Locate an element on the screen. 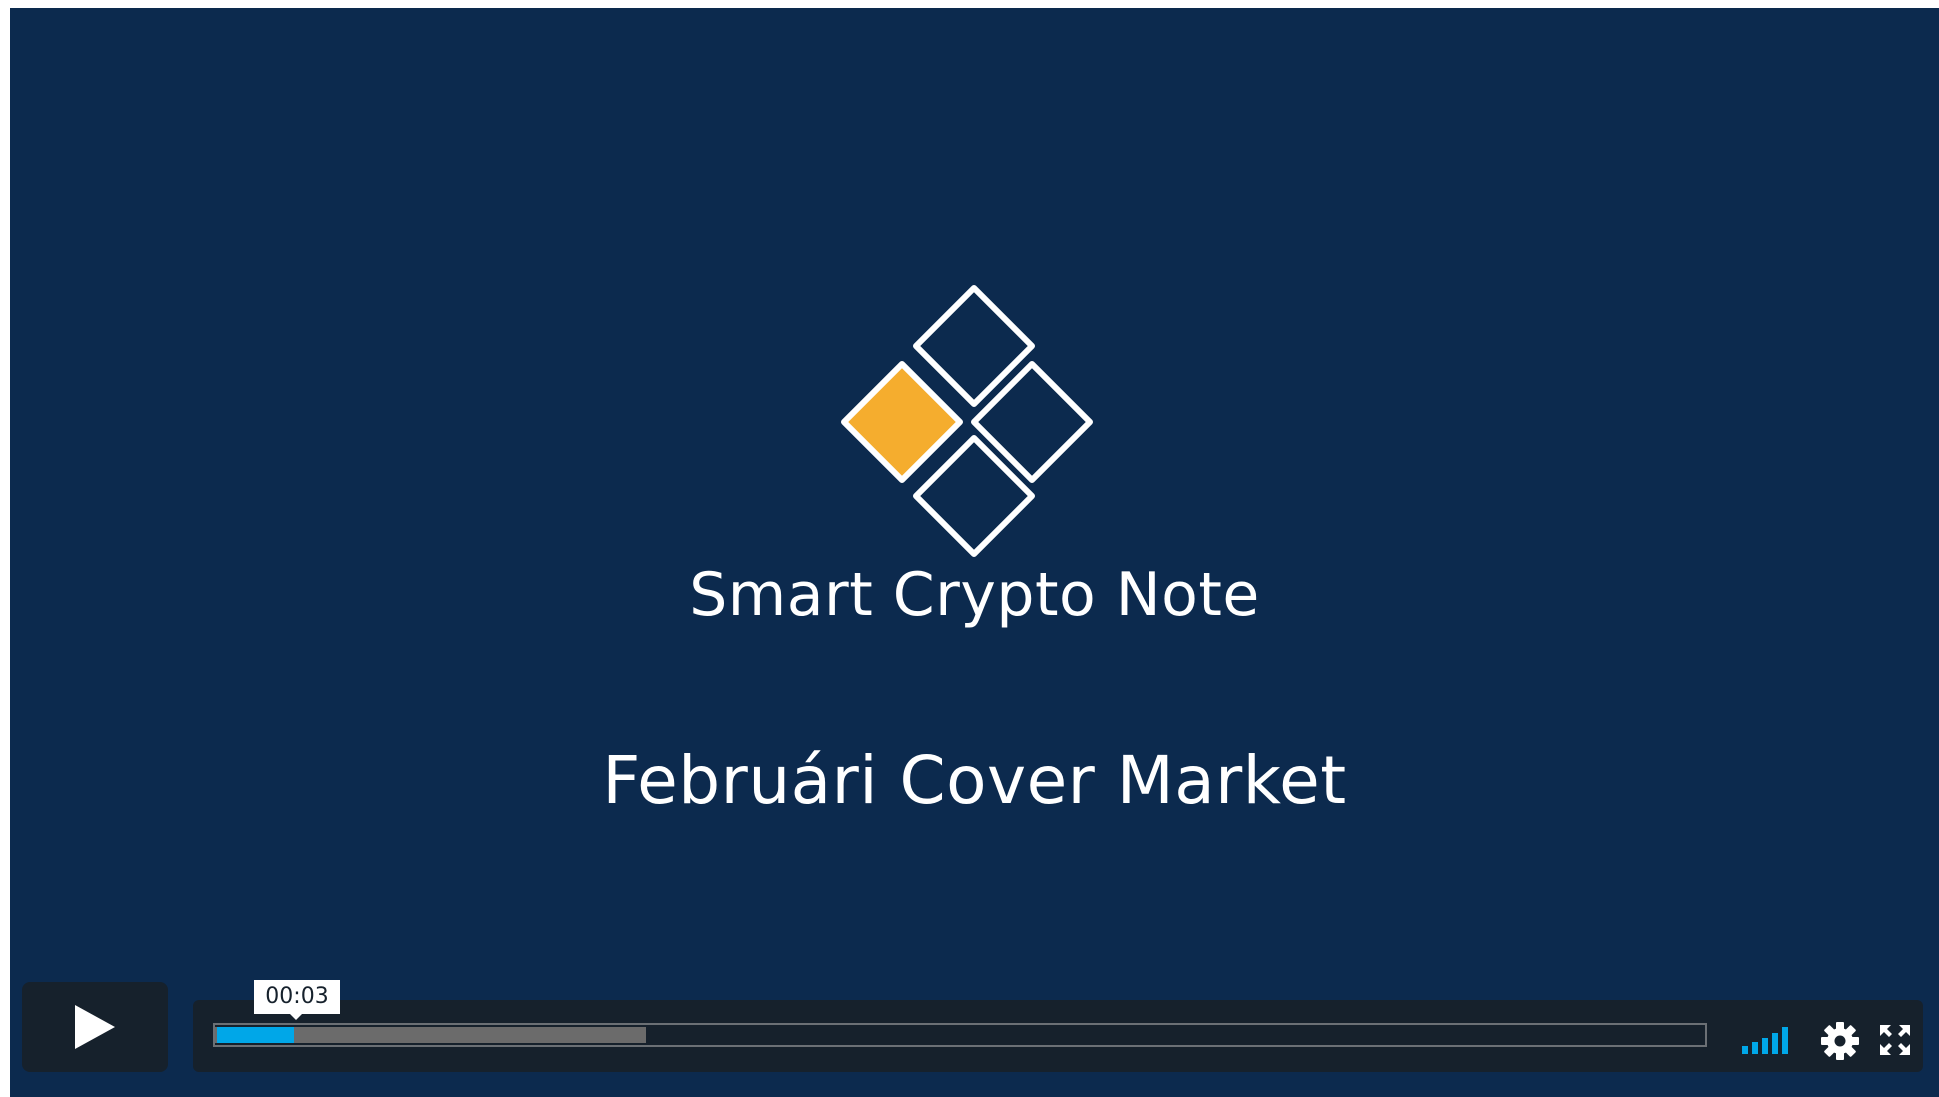 This screenshot has height=1097, width=1939. play-icon is located at coordinates (95, 1027).